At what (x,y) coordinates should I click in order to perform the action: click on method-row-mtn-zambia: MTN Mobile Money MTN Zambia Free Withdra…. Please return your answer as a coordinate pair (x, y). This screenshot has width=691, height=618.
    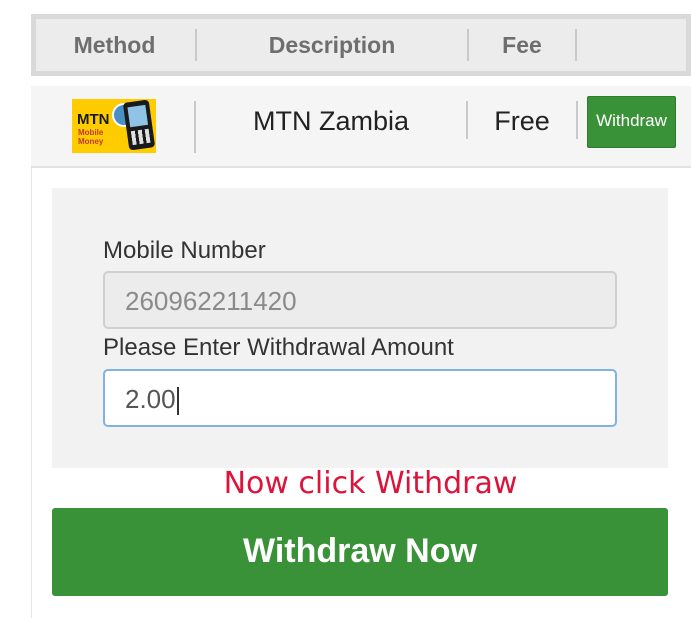
    Looking at the image, I should click on (361, 127).